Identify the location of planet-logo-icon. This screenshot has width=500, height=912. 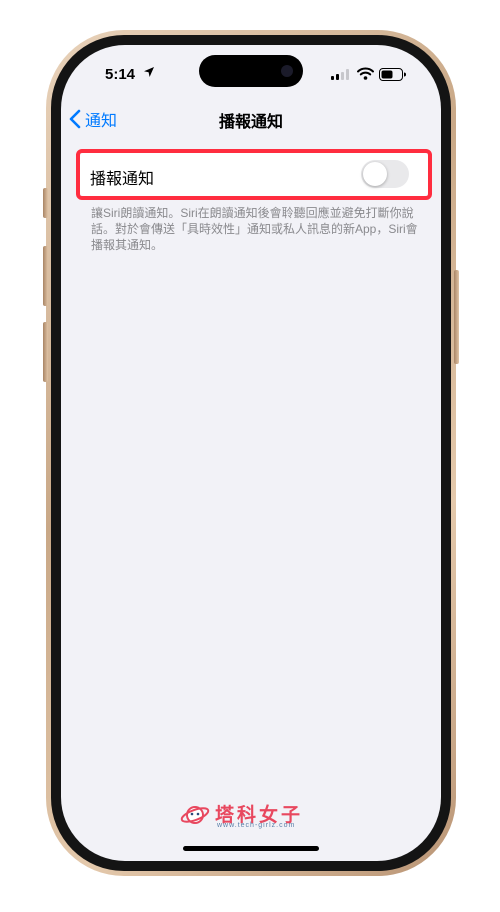
(195, 815).